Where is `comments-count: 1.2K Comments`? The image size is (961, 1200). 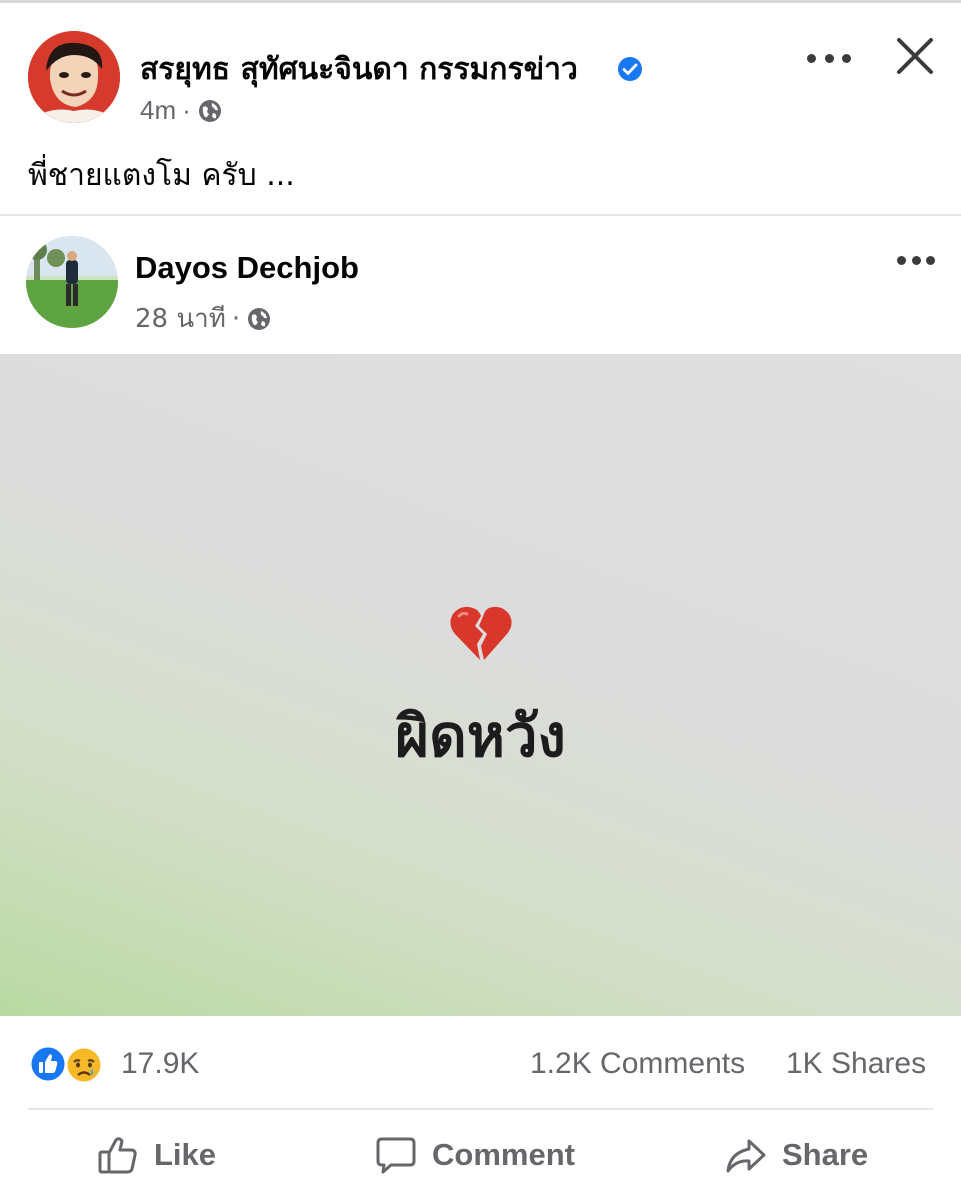 comments-count: 1.2K Comments is located at coordinates (637, 1064).